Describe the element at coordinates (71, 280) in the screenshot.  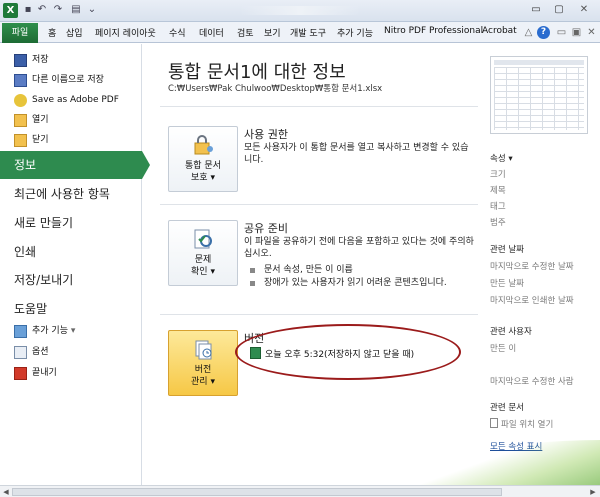
I see `nav-save-send: 저장/보내기` at that location.